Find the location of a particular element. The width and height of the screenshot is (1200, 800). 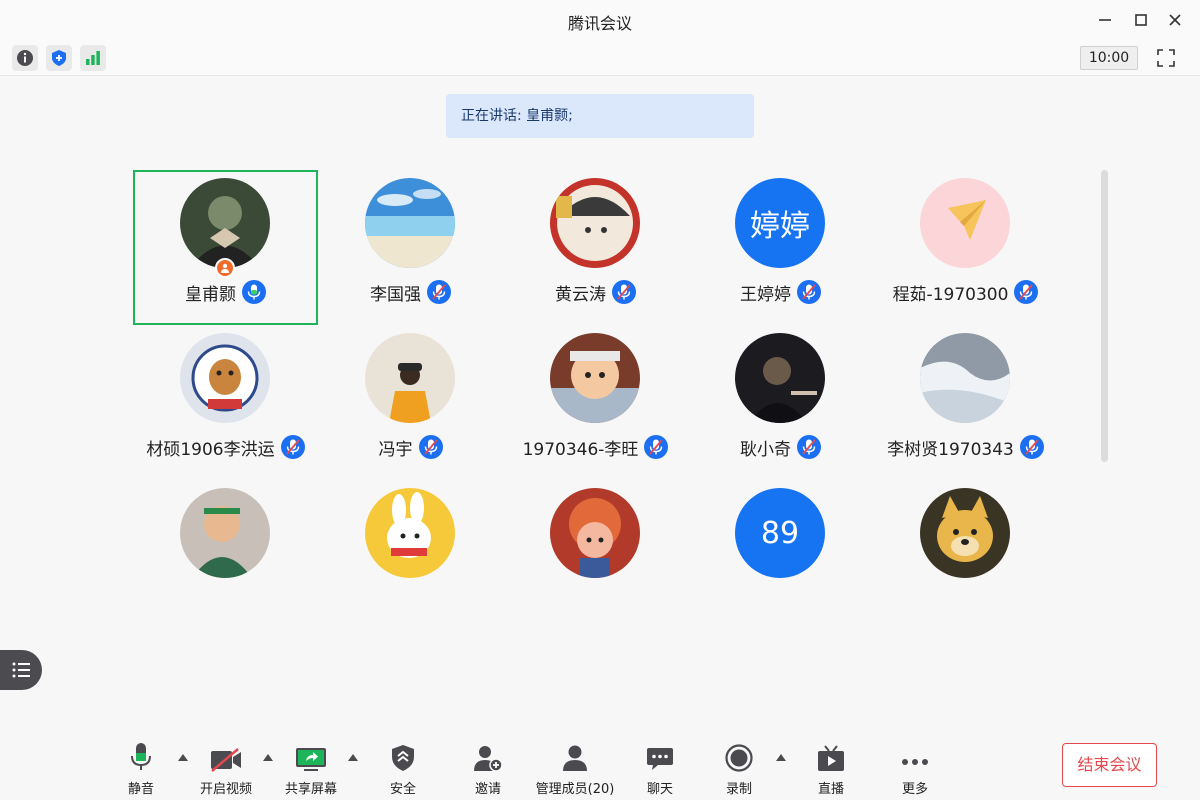

encryption-button is located at coordinates (59, 58).